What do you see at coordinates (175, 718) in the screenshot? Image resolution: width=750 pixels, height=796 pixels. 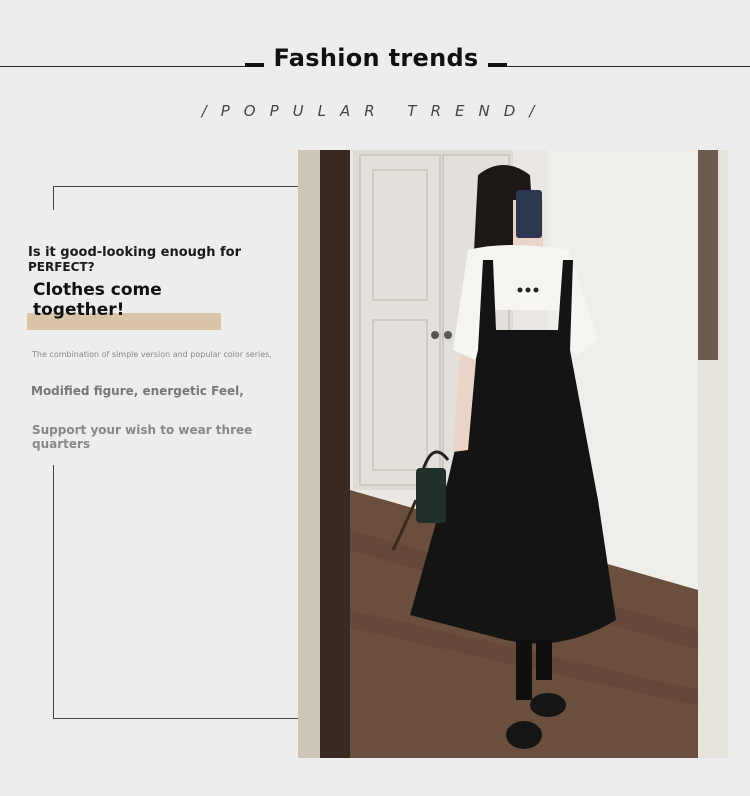 I see `frame-line-bottom` at bounding box center [175, 718].